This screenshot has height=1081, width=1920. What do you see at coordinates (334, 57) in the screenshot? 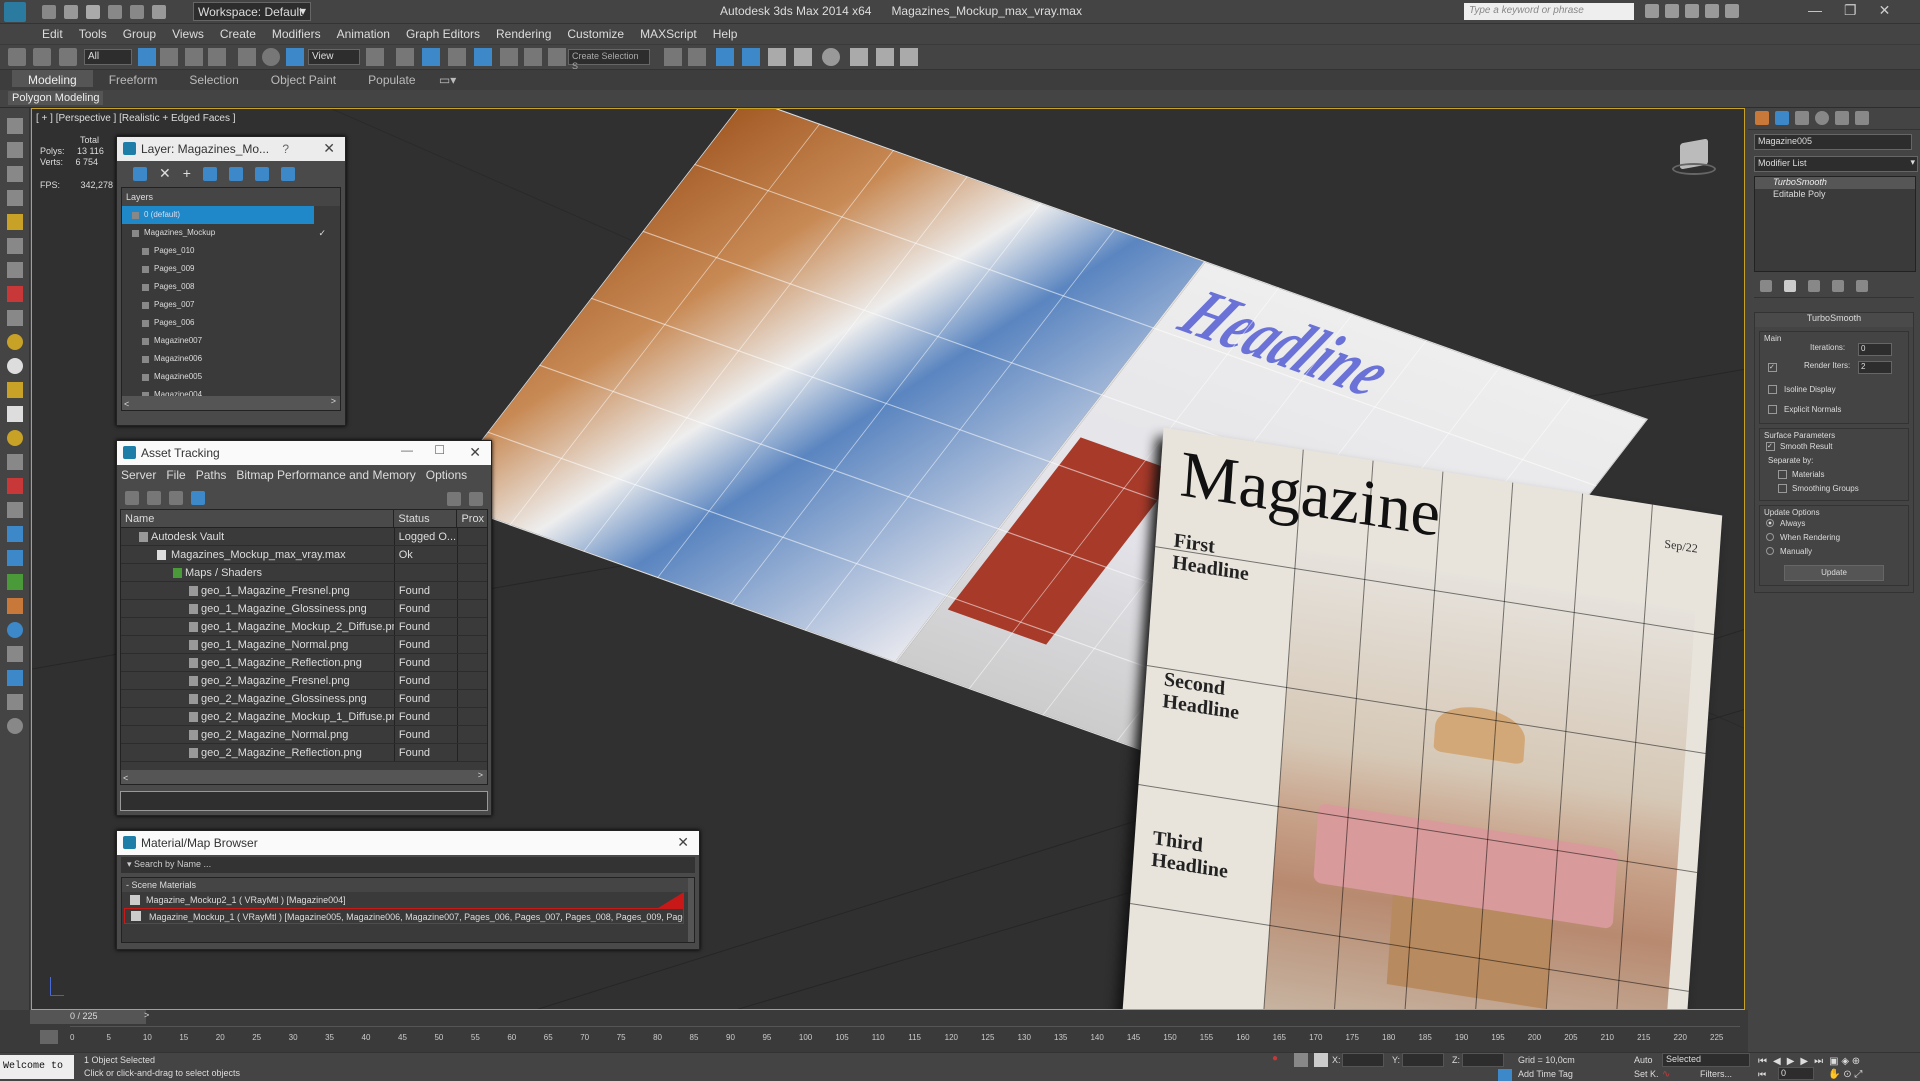
I see `reference-coord-dropdown: View` at bounding box center [334, 57].